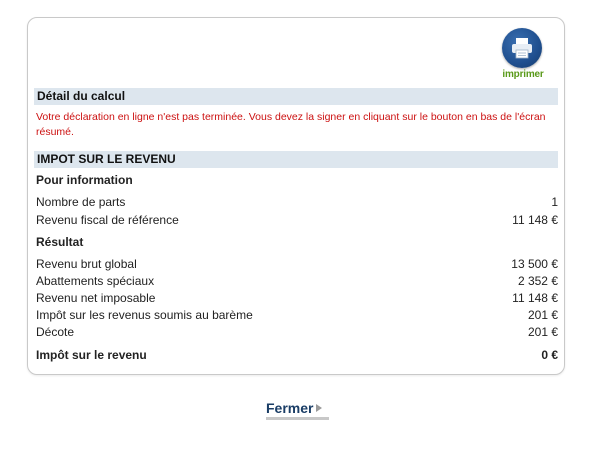 This screenshot has height=453, width=591. I want to click on row-label: Abattements spéciaux, so click(95, 281).